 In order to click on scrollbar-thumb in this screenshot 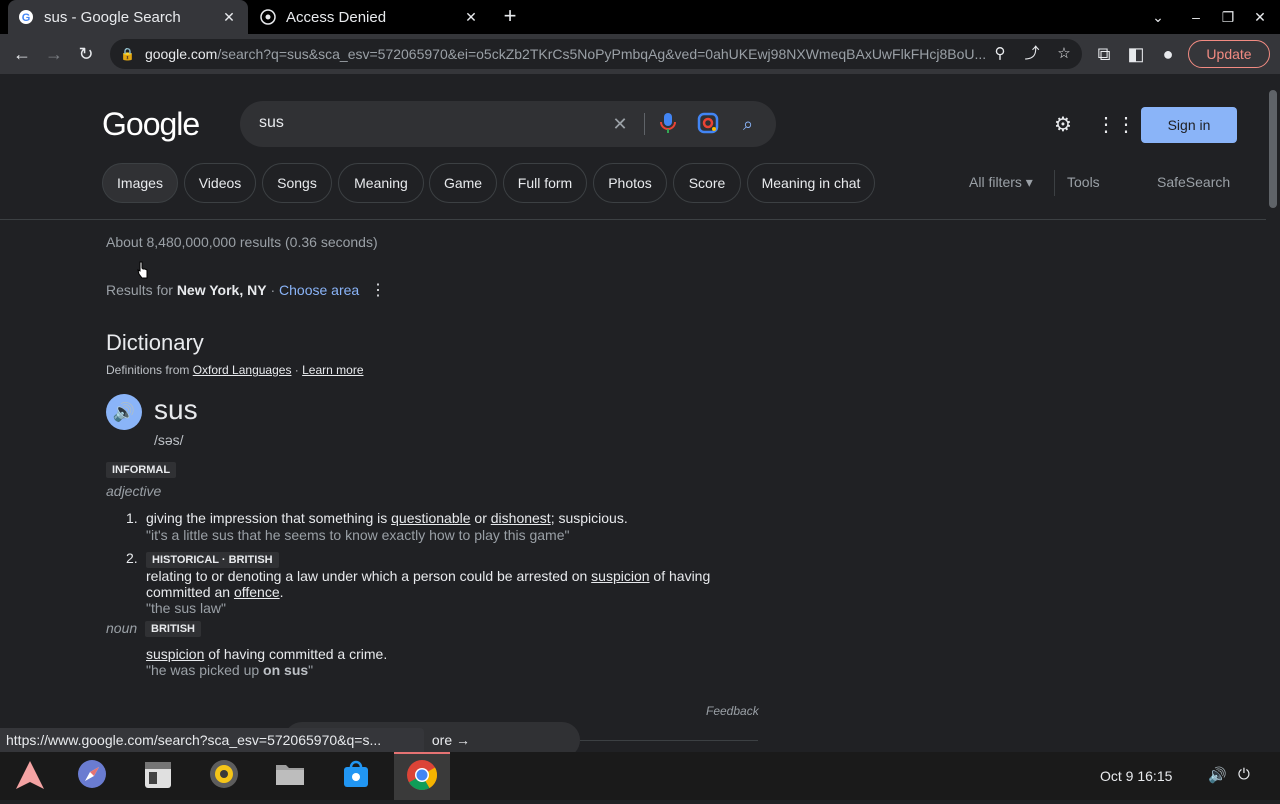, I will do `click(1273, 149)`.